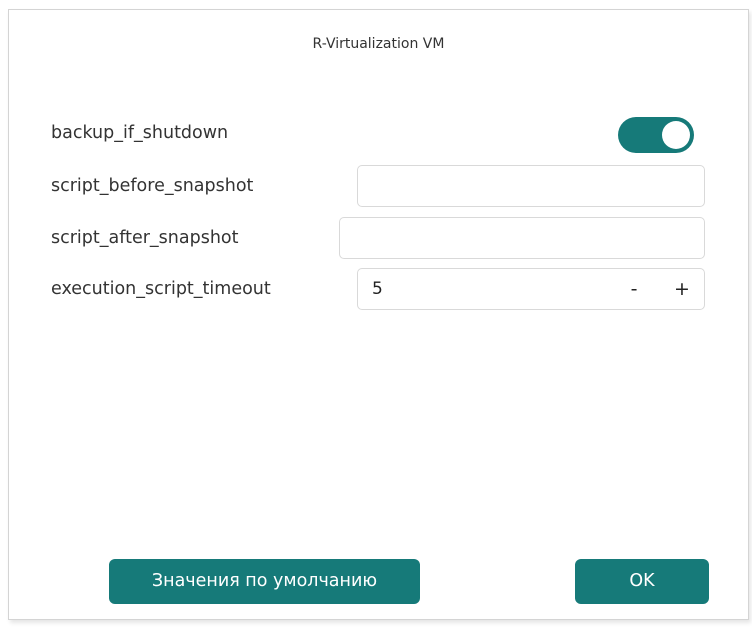  Describe the element at coordinates (264, 581) in the screenshot. I see `reset-defaults-button: Значения по умолчанию` at that location.